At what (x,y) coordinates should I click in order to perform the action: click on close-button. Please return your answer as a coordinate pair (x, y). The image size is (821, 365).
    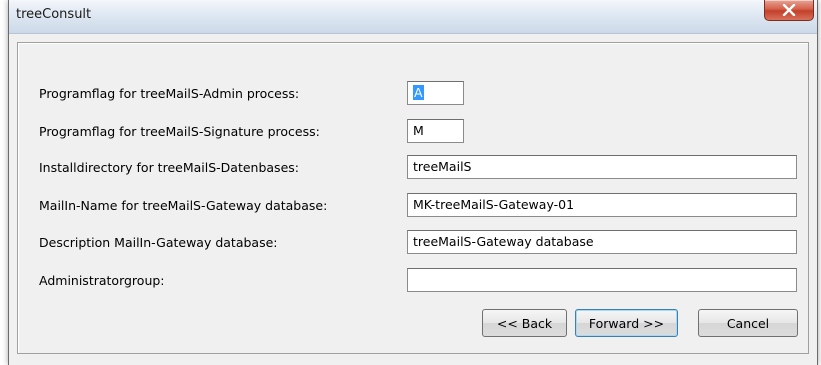
    Looking at the image, I should click on (789, 10).